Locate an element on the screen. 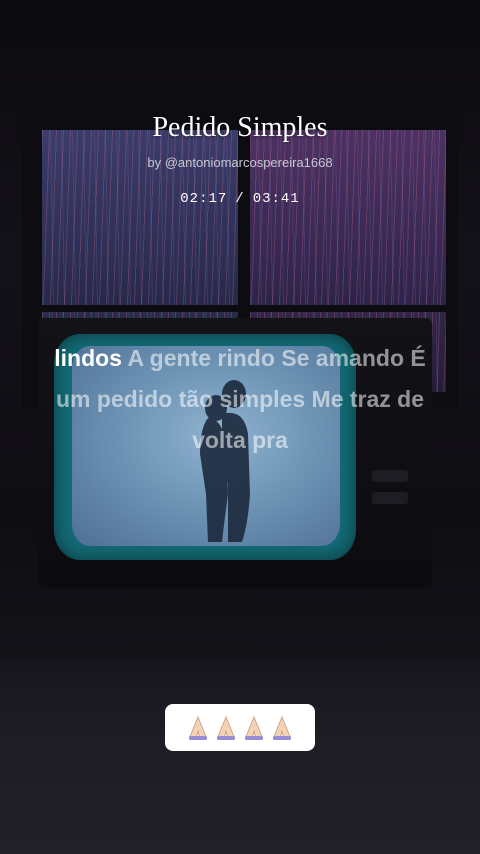 Image resolution: width=480 pixels, height=854 pixels. playback-time: 02:17 / 03:41 is located at coordinates (240, 199).